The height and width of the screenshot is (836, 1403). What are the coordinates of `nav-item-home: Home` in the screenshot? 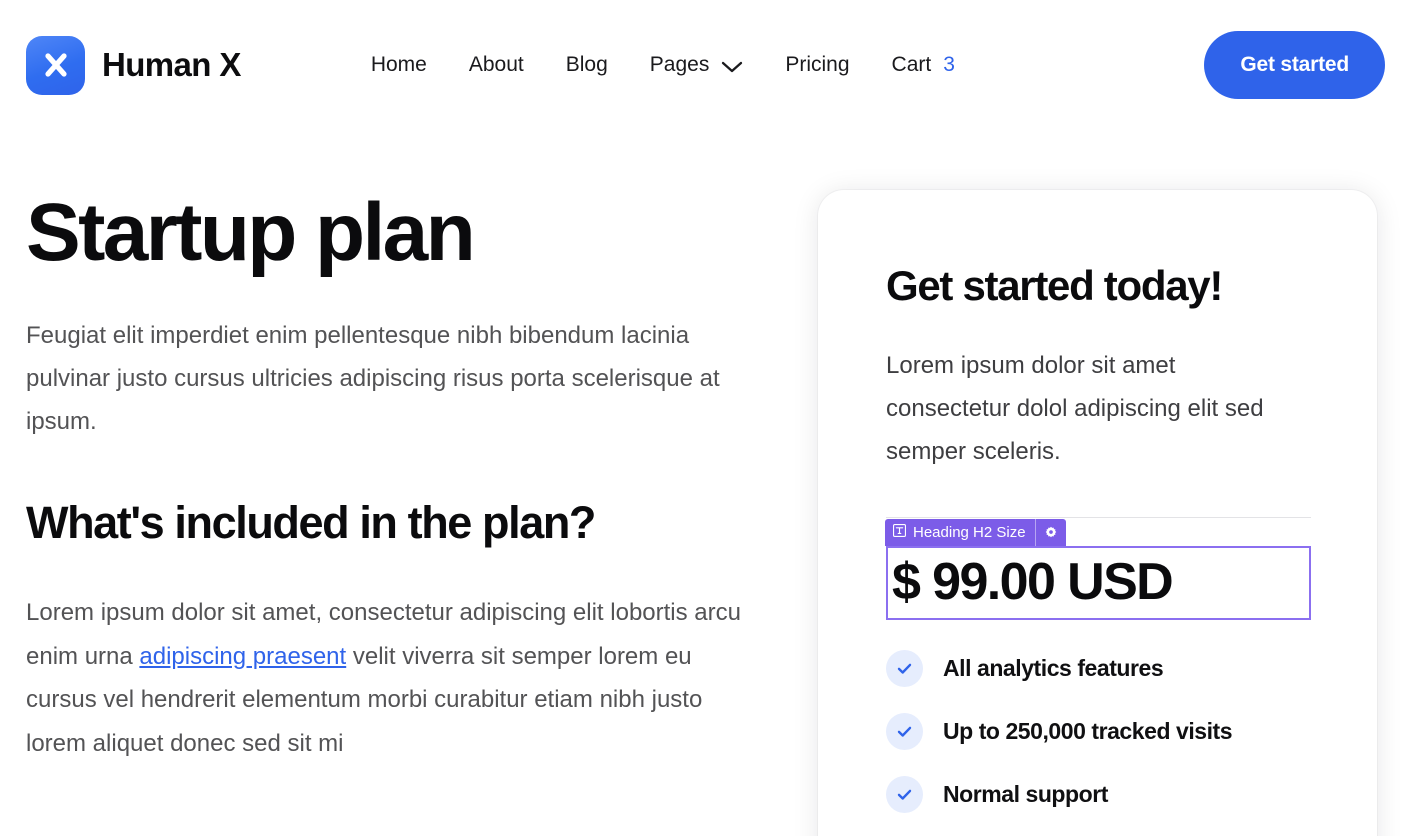 It's located at (399, 65).